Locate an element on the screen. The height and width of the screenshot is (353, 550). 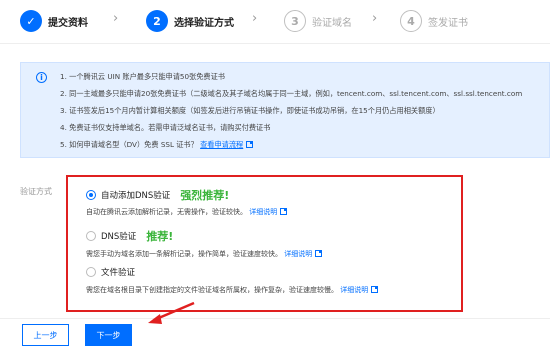
option-dns: DNS验证 推荐! is located at coordinates (129, 236).